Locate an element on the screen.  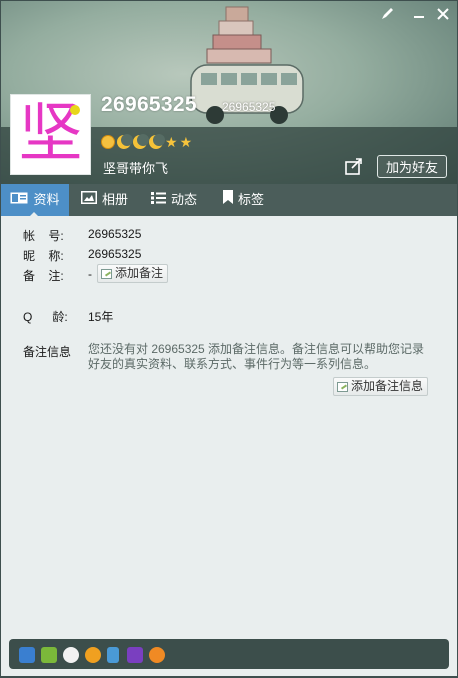
remark-value: - is located at coordinates (90, 274).